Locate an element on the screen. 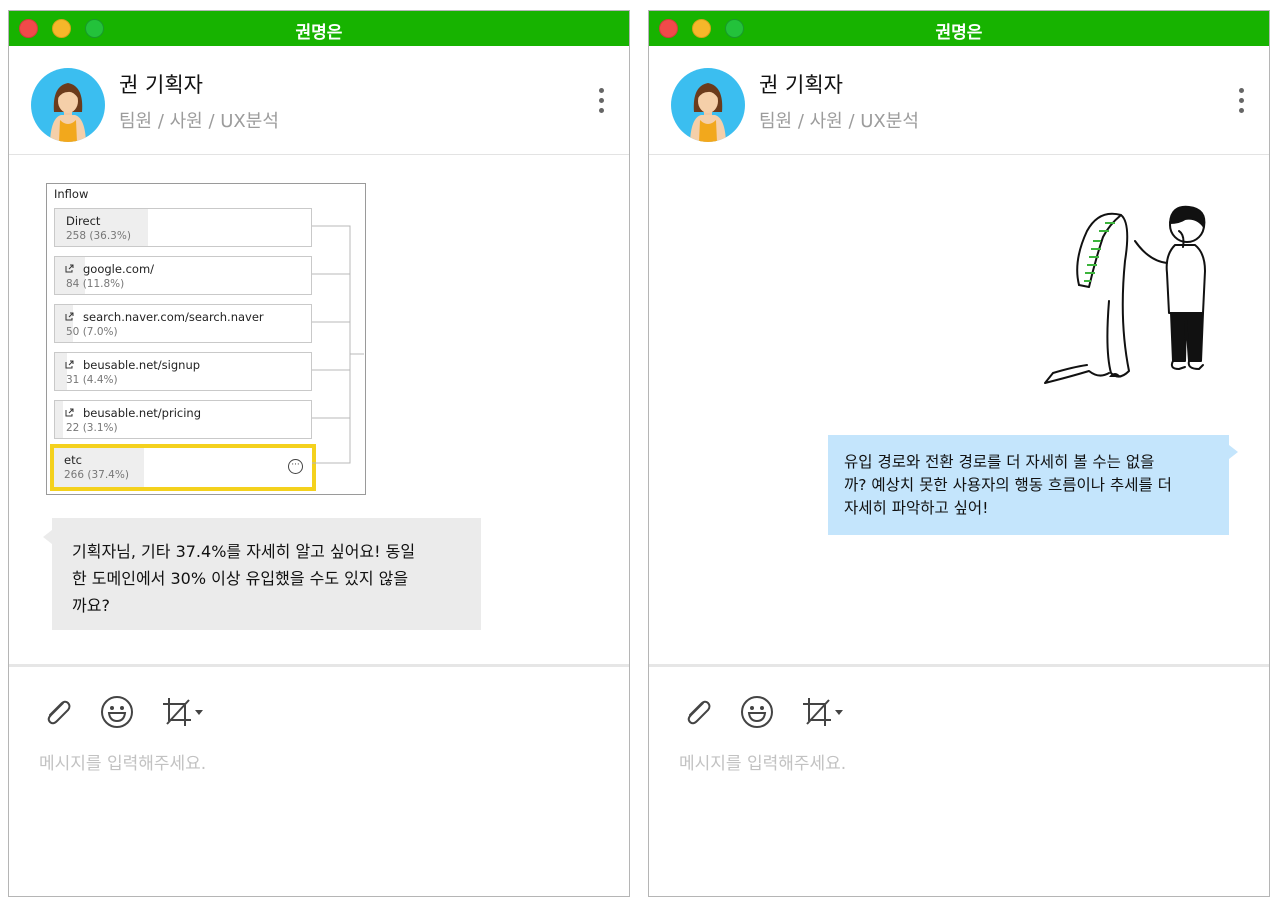  message-line: 유입 경로와 전환 경로를 더 자세히 볼 수는 없을 is located at coordinates (999, 462).